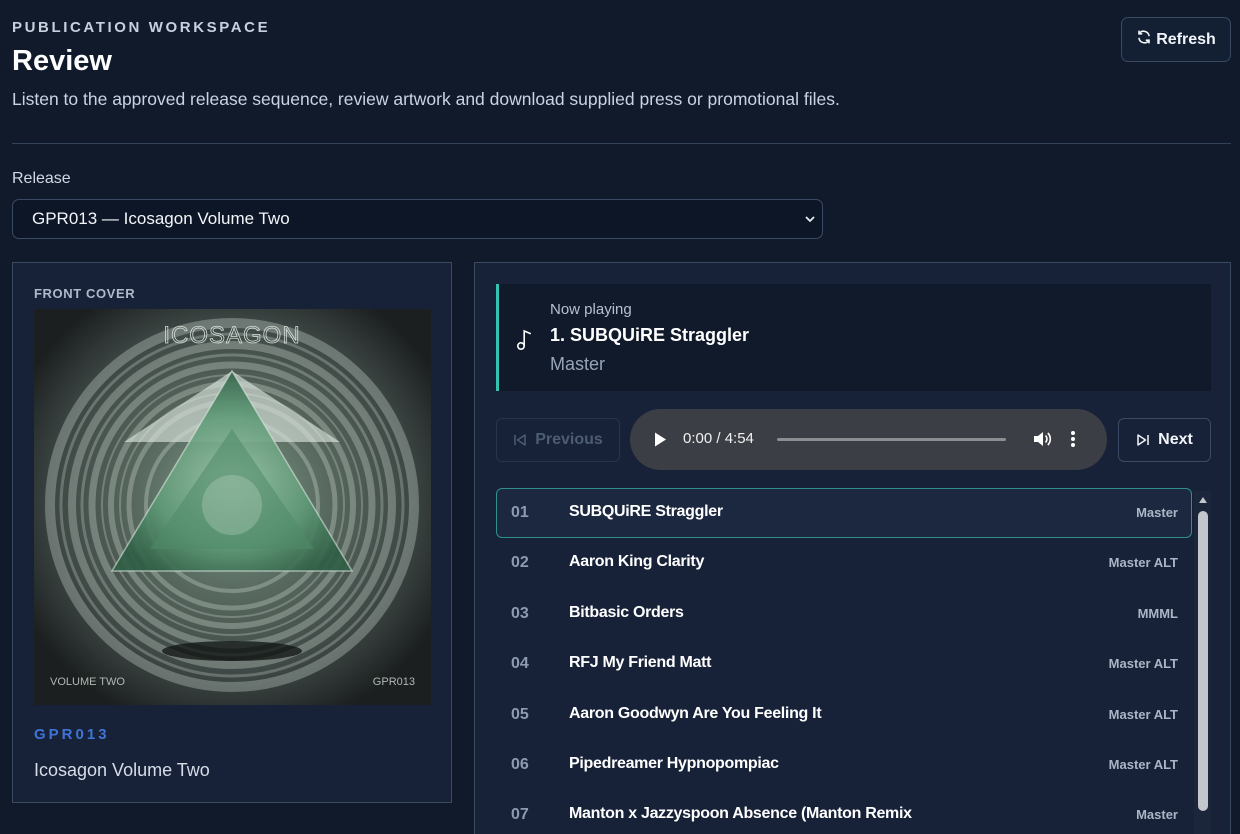 Image resolution: width=1240 pixels, height=834 pixels. Describe the element at coordinates (520, 563) in the screenshot. I see `track-number: 02` at that location.